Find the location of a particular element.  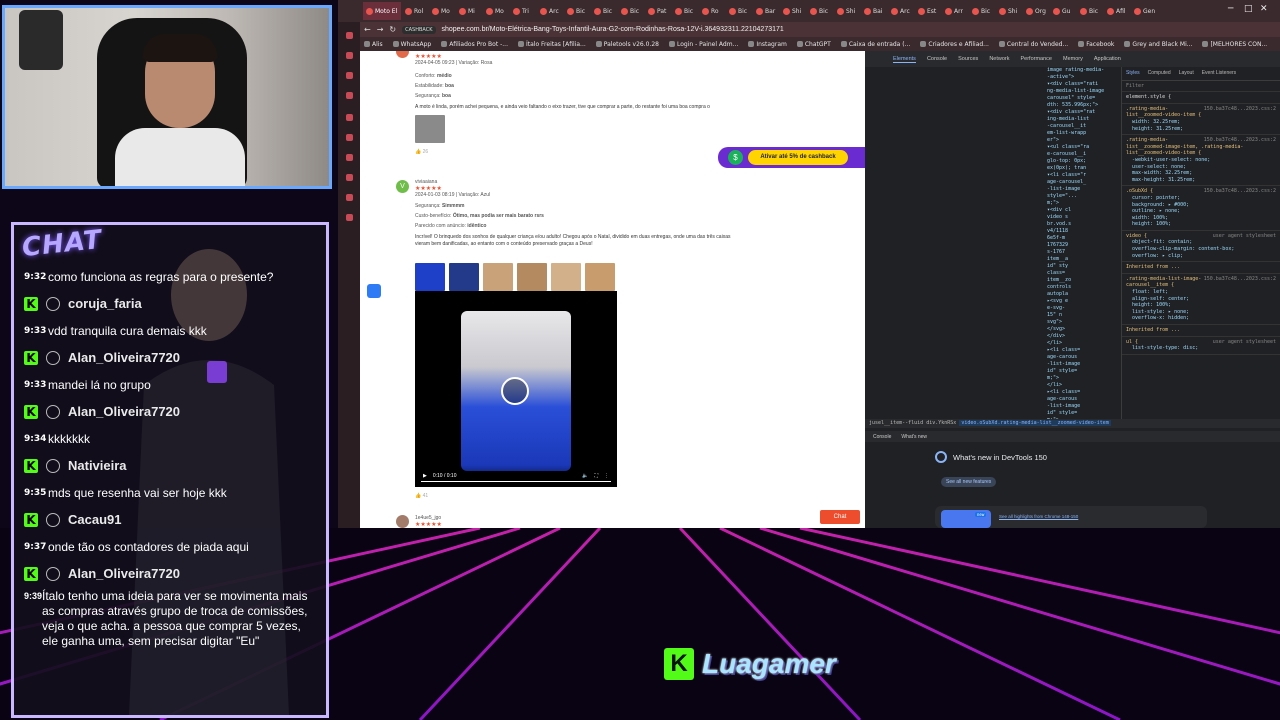

dom-node-line: ▾<div cl is located at coordinates (1083, 210).